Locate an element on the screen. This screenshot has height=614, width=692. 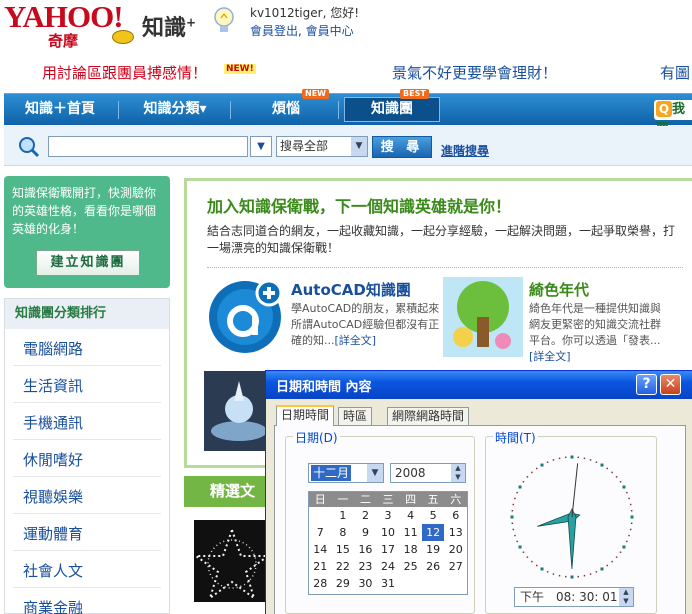
nav-groups-badge: BEST is located at coordinates (414, 94).